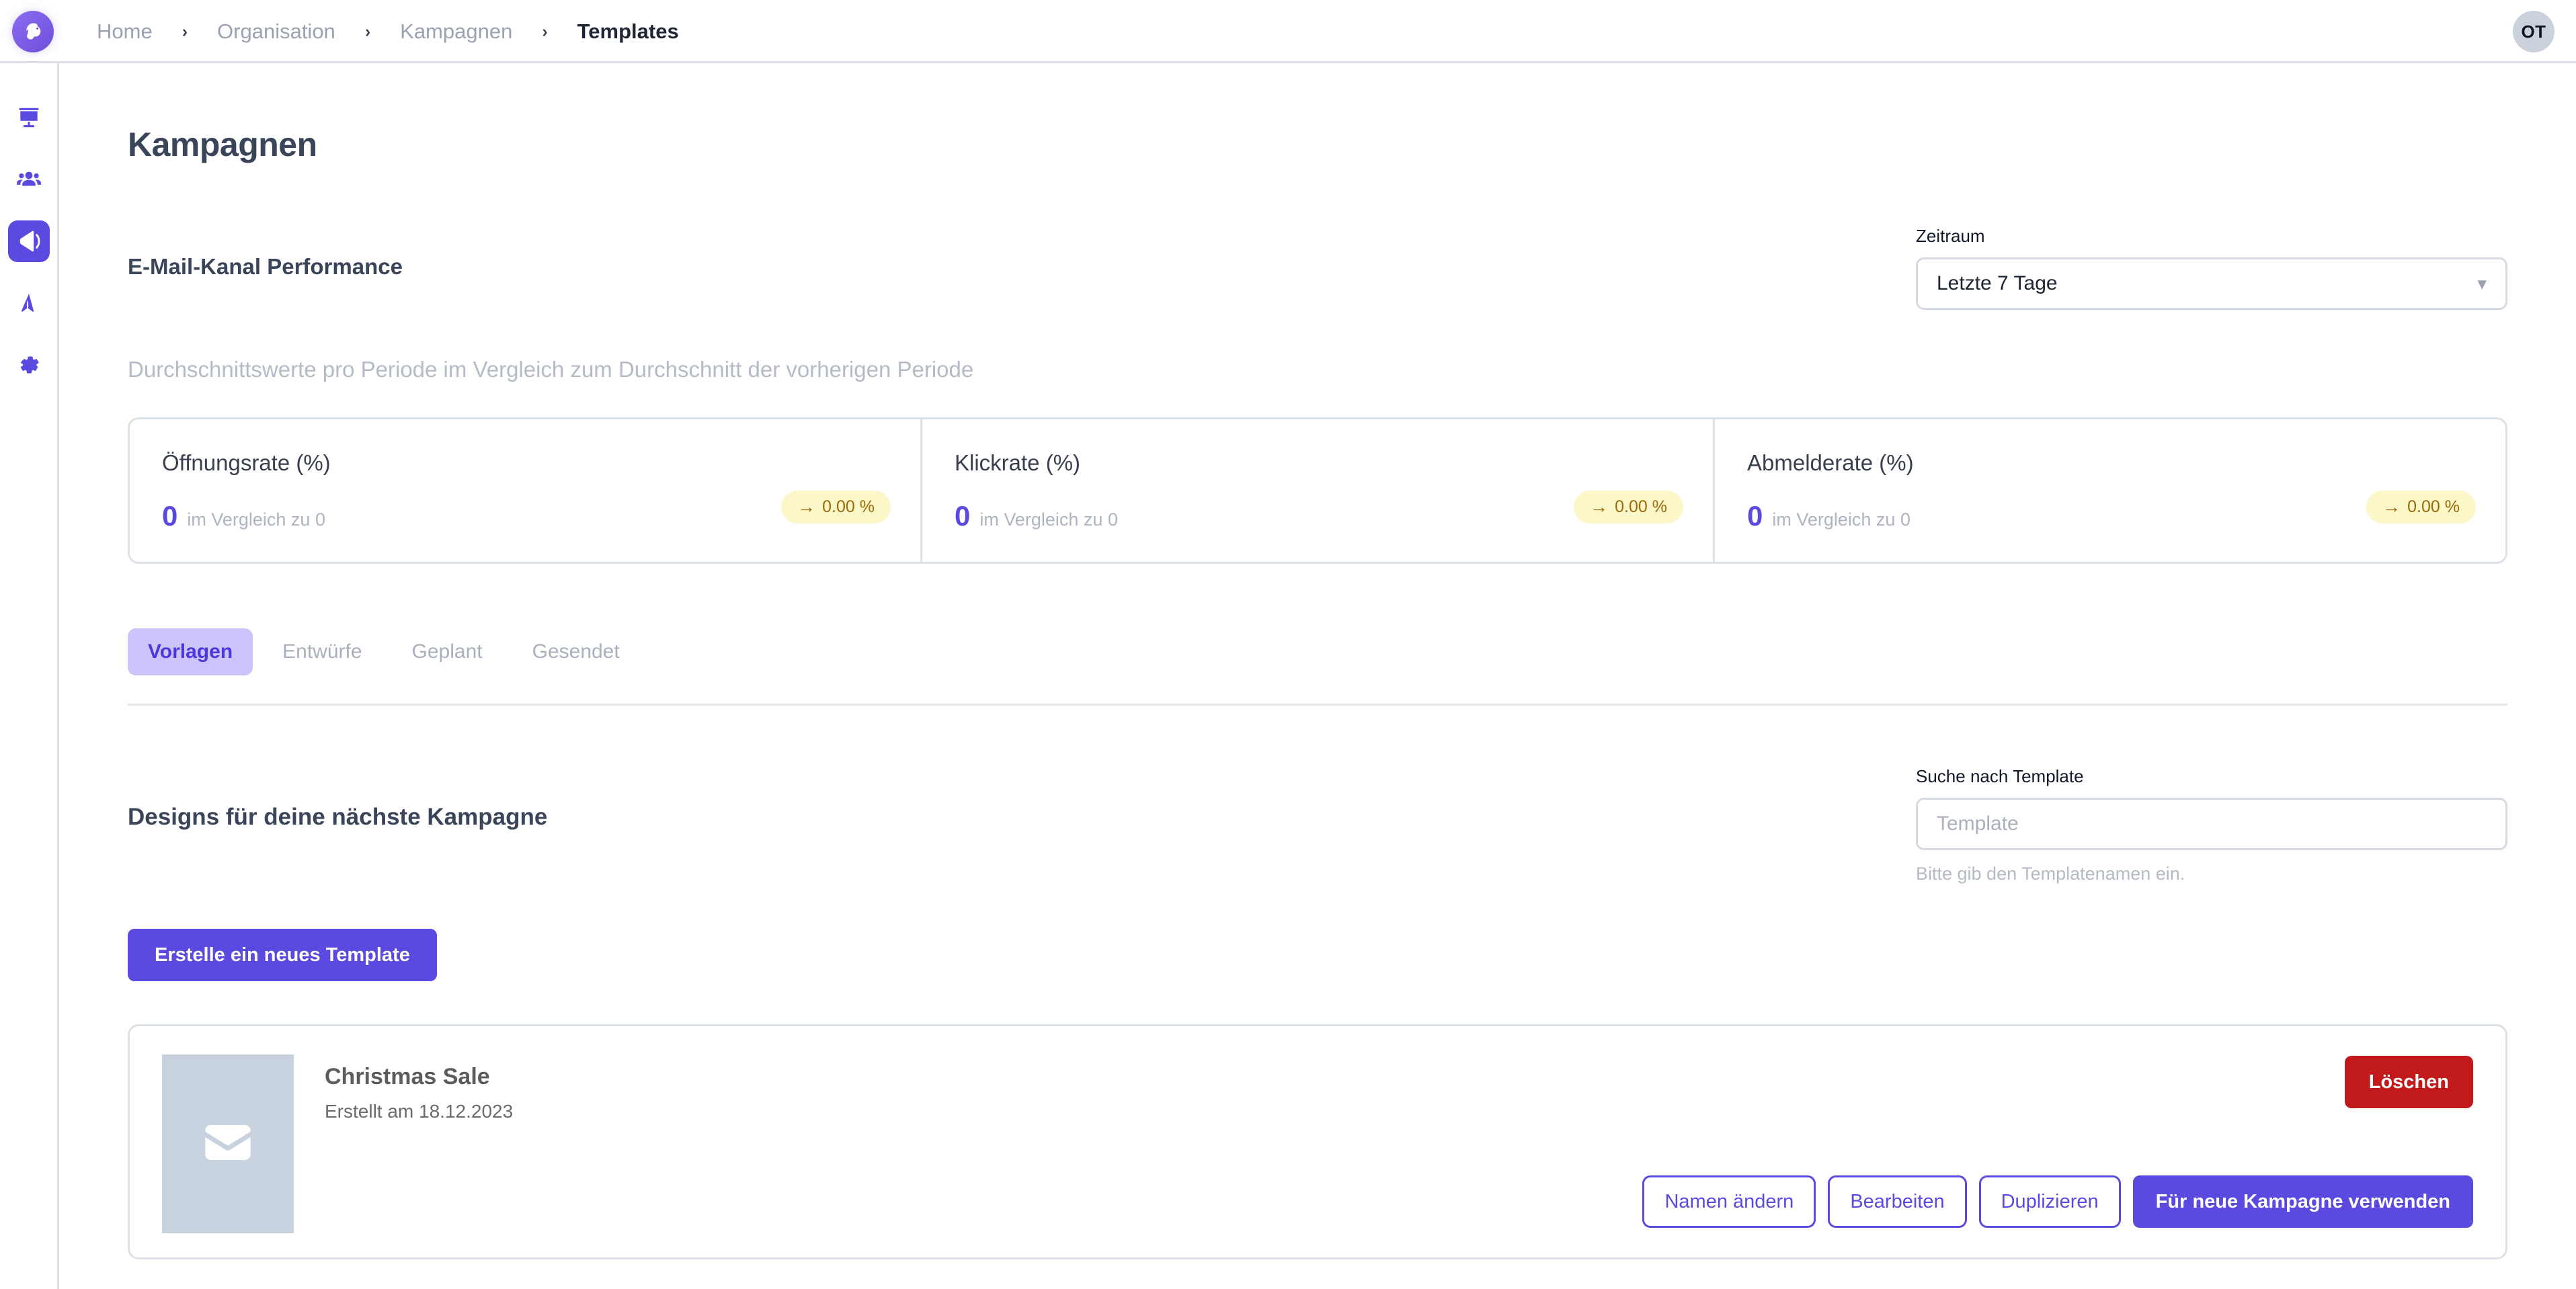  What do you see at coordinates (447, 651) in the screenshot?
I see `tab-geplant: Geplant` at bounding box center [447, 651].